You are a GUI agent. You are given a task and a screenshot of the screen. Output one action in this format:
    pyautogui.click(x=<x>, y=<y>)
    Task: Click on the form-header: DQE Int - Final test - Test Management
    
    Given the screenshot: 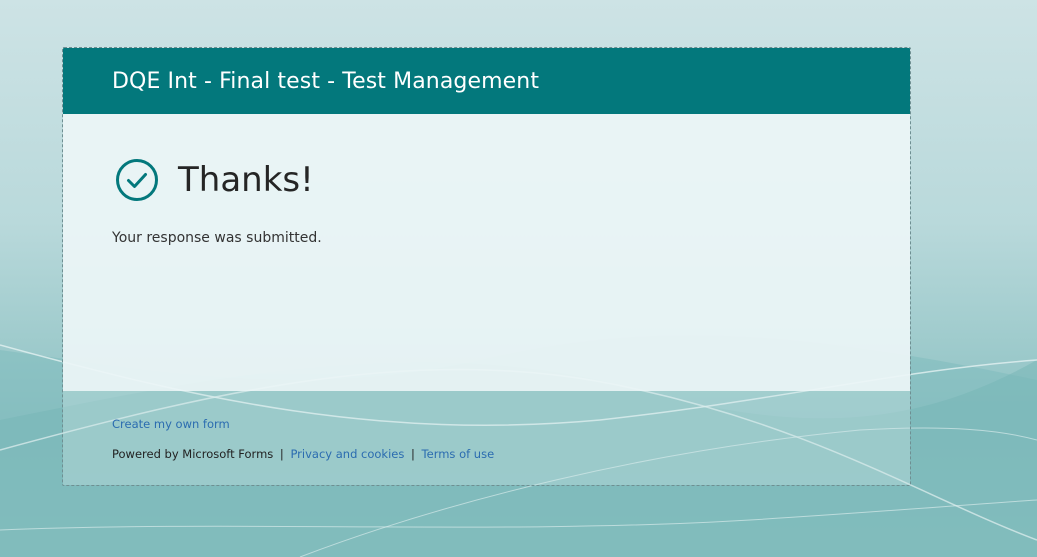 What is the action you would take?
    pyautogui.click(x=486, y=81)
    